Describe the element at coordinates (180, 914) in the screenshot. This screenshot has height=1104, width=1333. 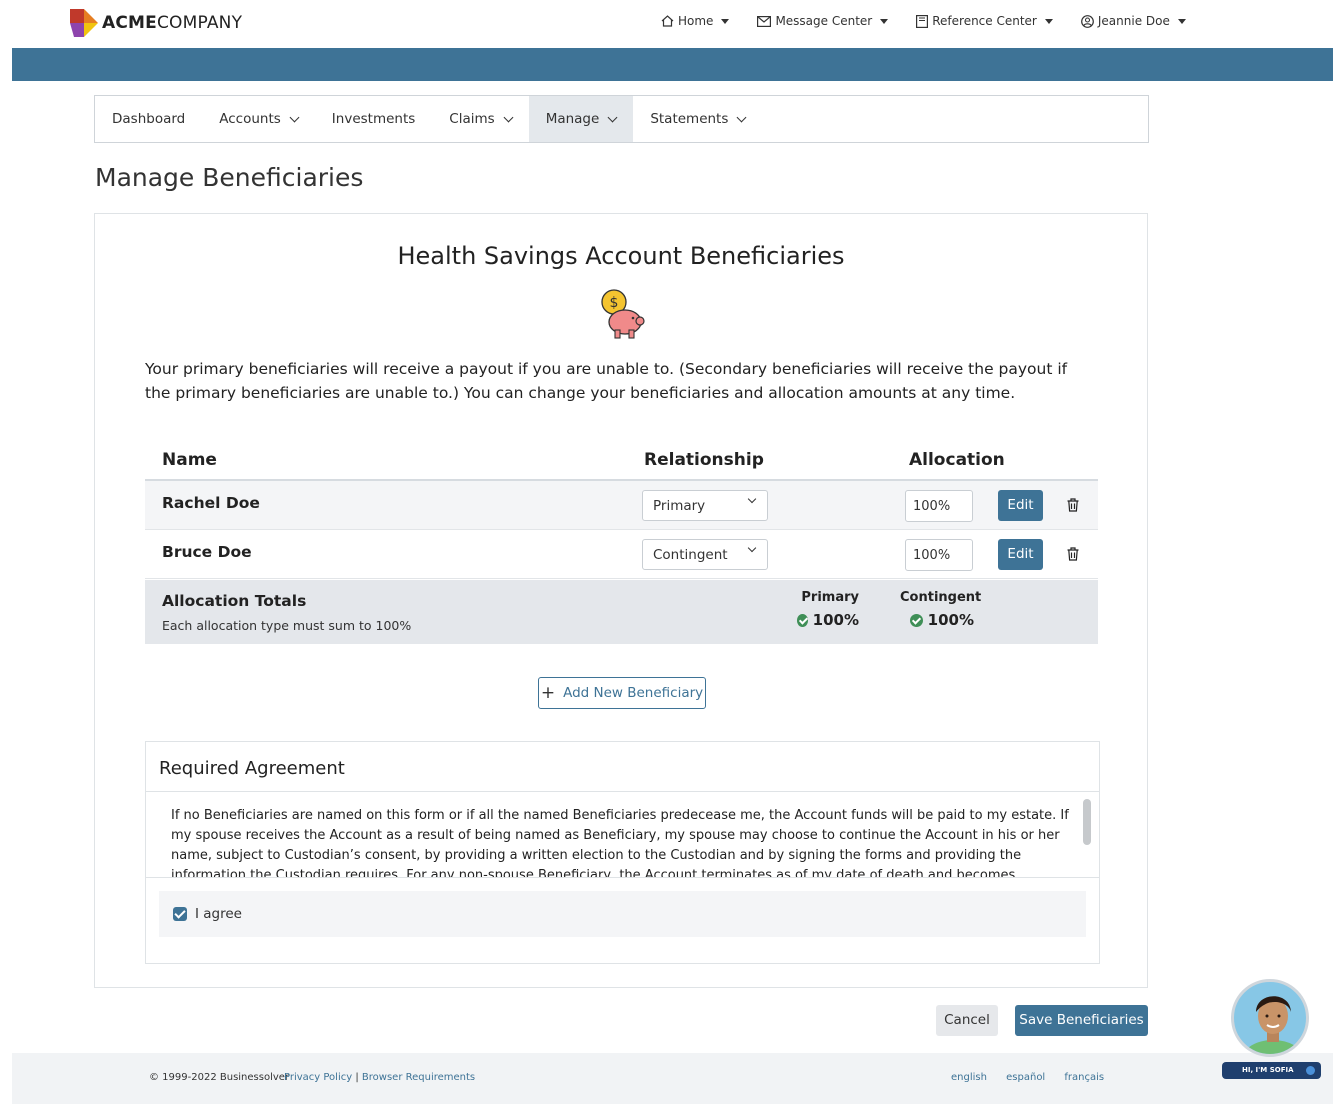
I see `agree-checkbox` at that location.